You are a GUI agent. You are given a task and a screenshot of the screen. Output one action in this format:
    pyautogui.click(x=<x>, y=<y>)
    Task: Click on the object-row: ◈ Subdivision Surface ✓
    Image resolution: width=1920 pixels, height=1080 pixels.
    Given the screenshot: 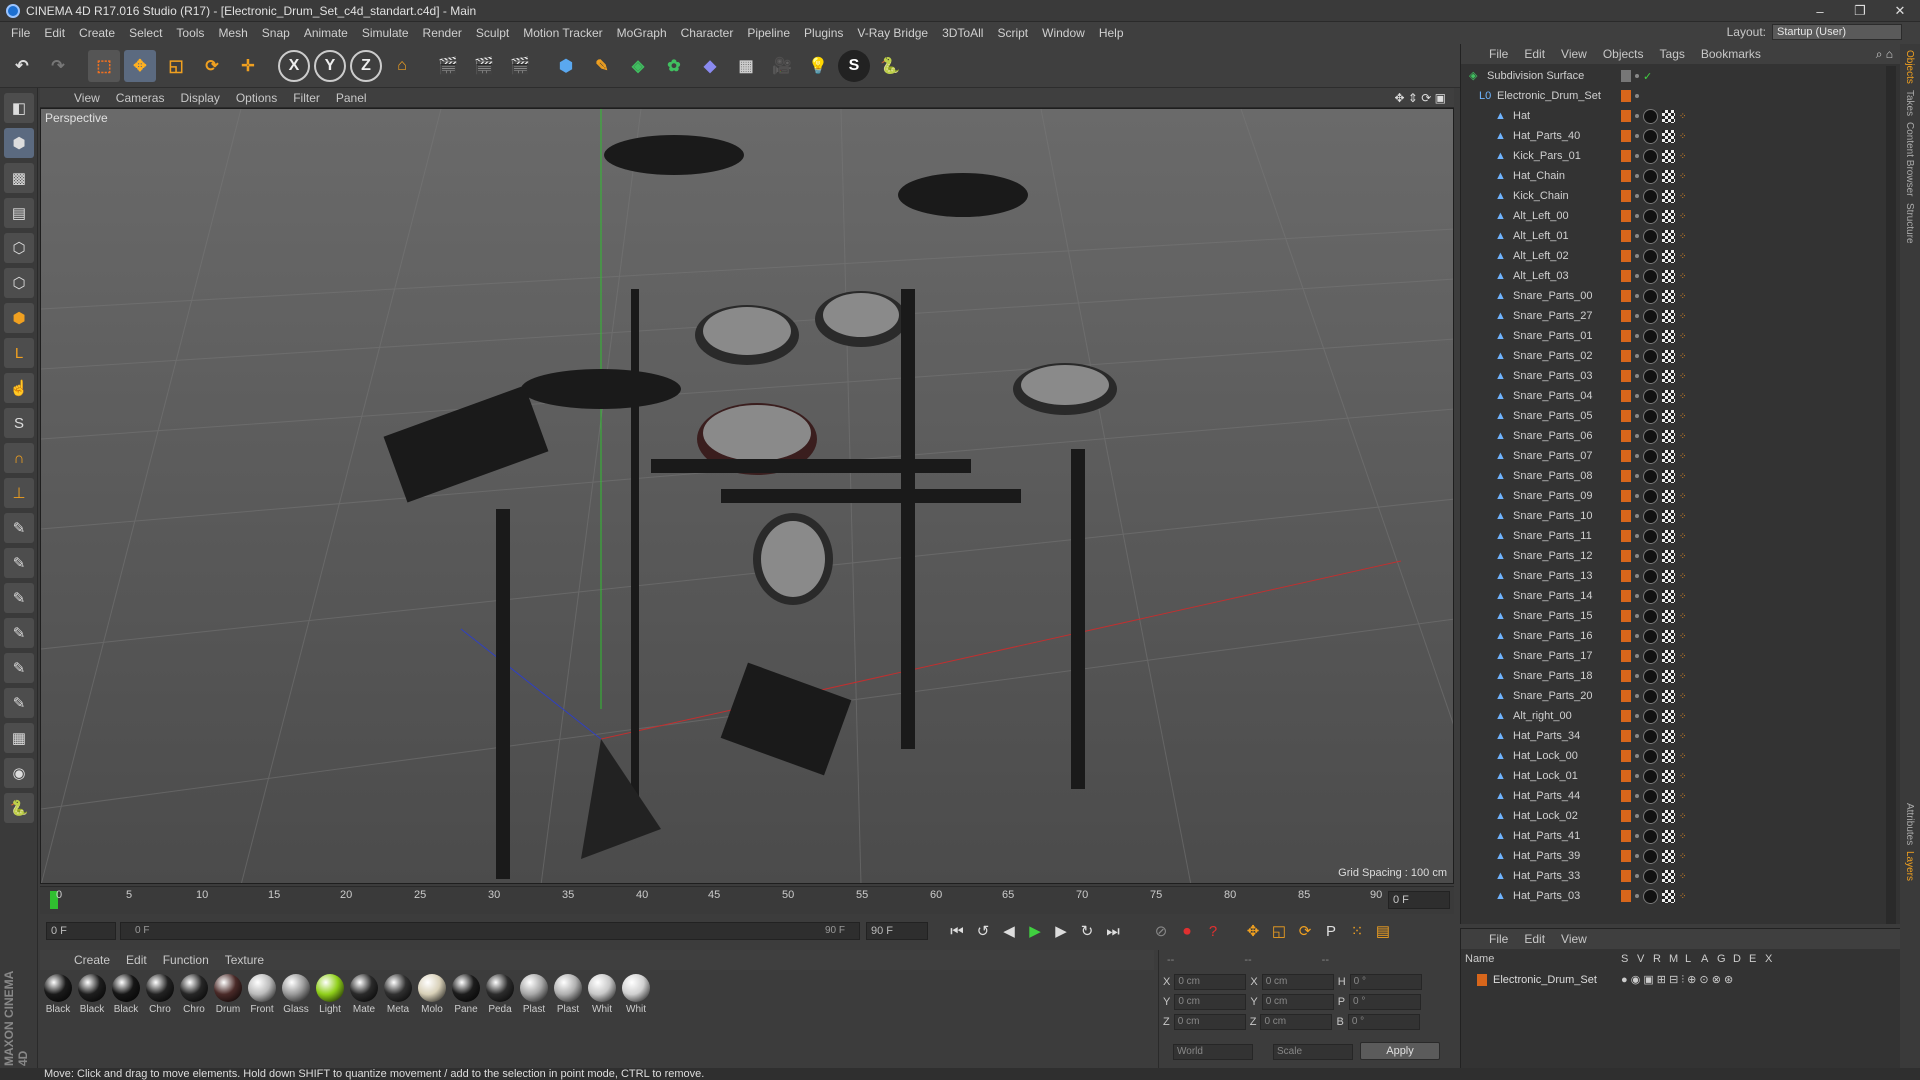 What is the action you would take?
    pyautogui.click(x=1671, y=76)
    